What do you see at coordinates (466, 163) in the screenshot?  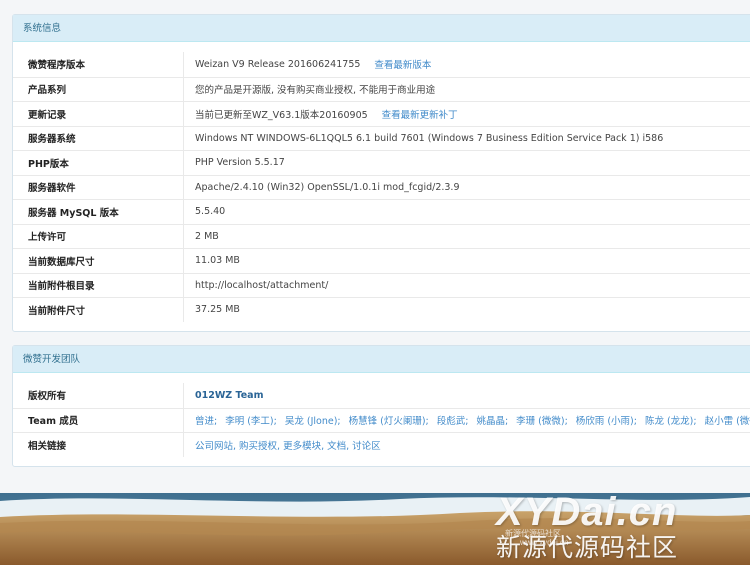 I see `row-value: PHP Version 5.5.17` at bounding box center [466, 163].